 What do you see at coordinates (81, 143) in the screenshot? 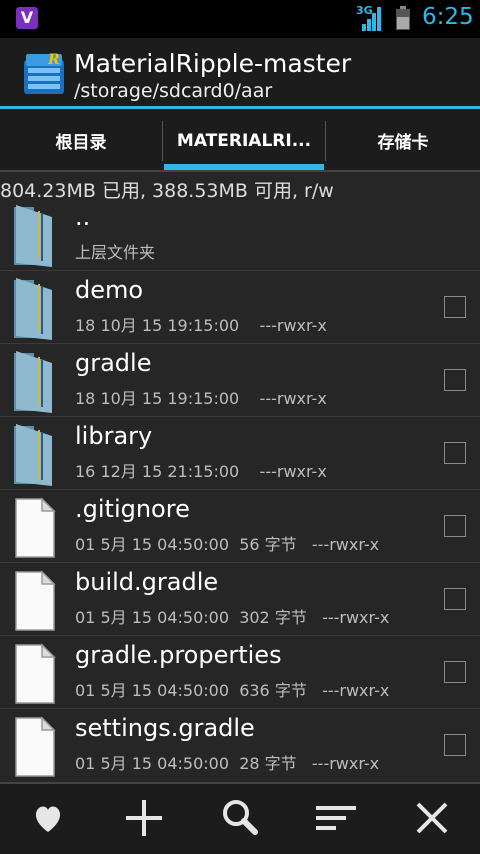
I see `tab-root-label: 根目录` at bounding box center [81, 143].